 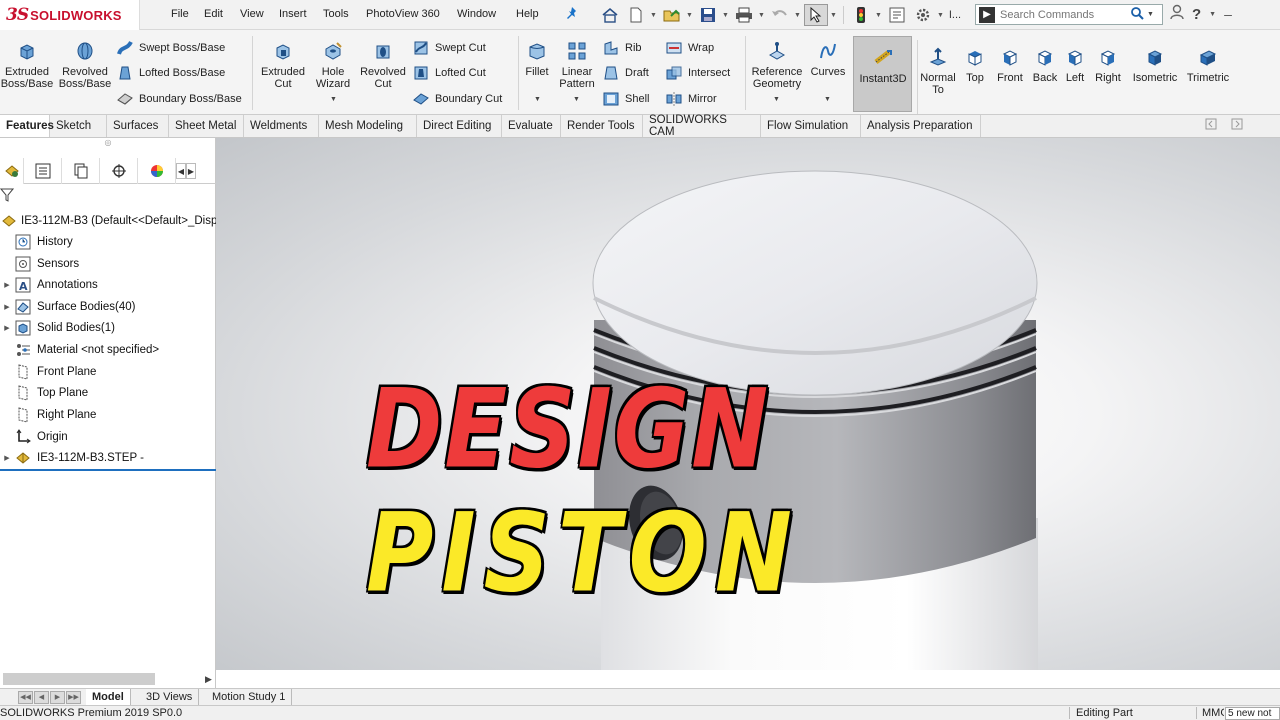 I want to click on traffic-light-icon, so click(x=861, y=15).